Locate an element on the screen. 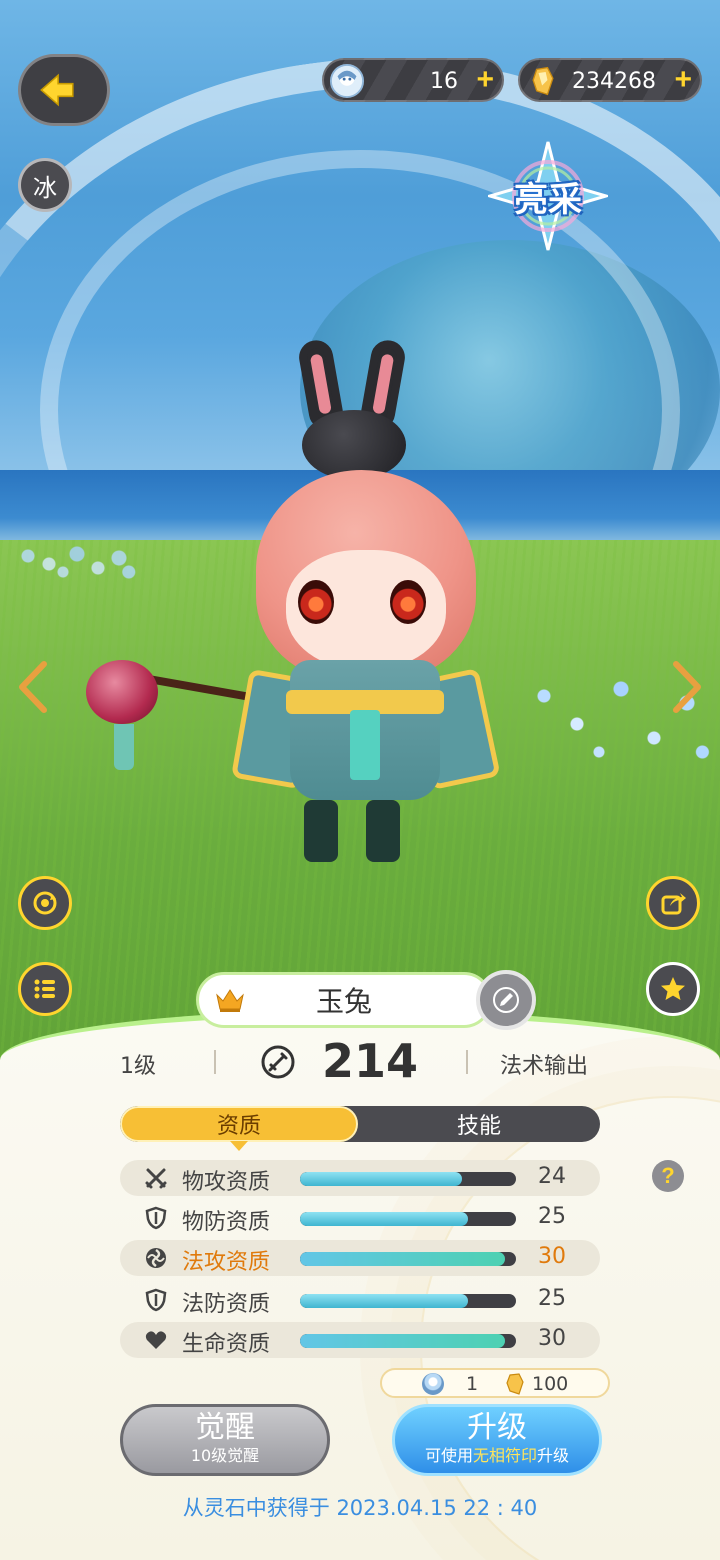 The width and height of the screenshot is (720, 1560). awaken-requirement: 10级觉醒 is located at coordinates (225, 1455).